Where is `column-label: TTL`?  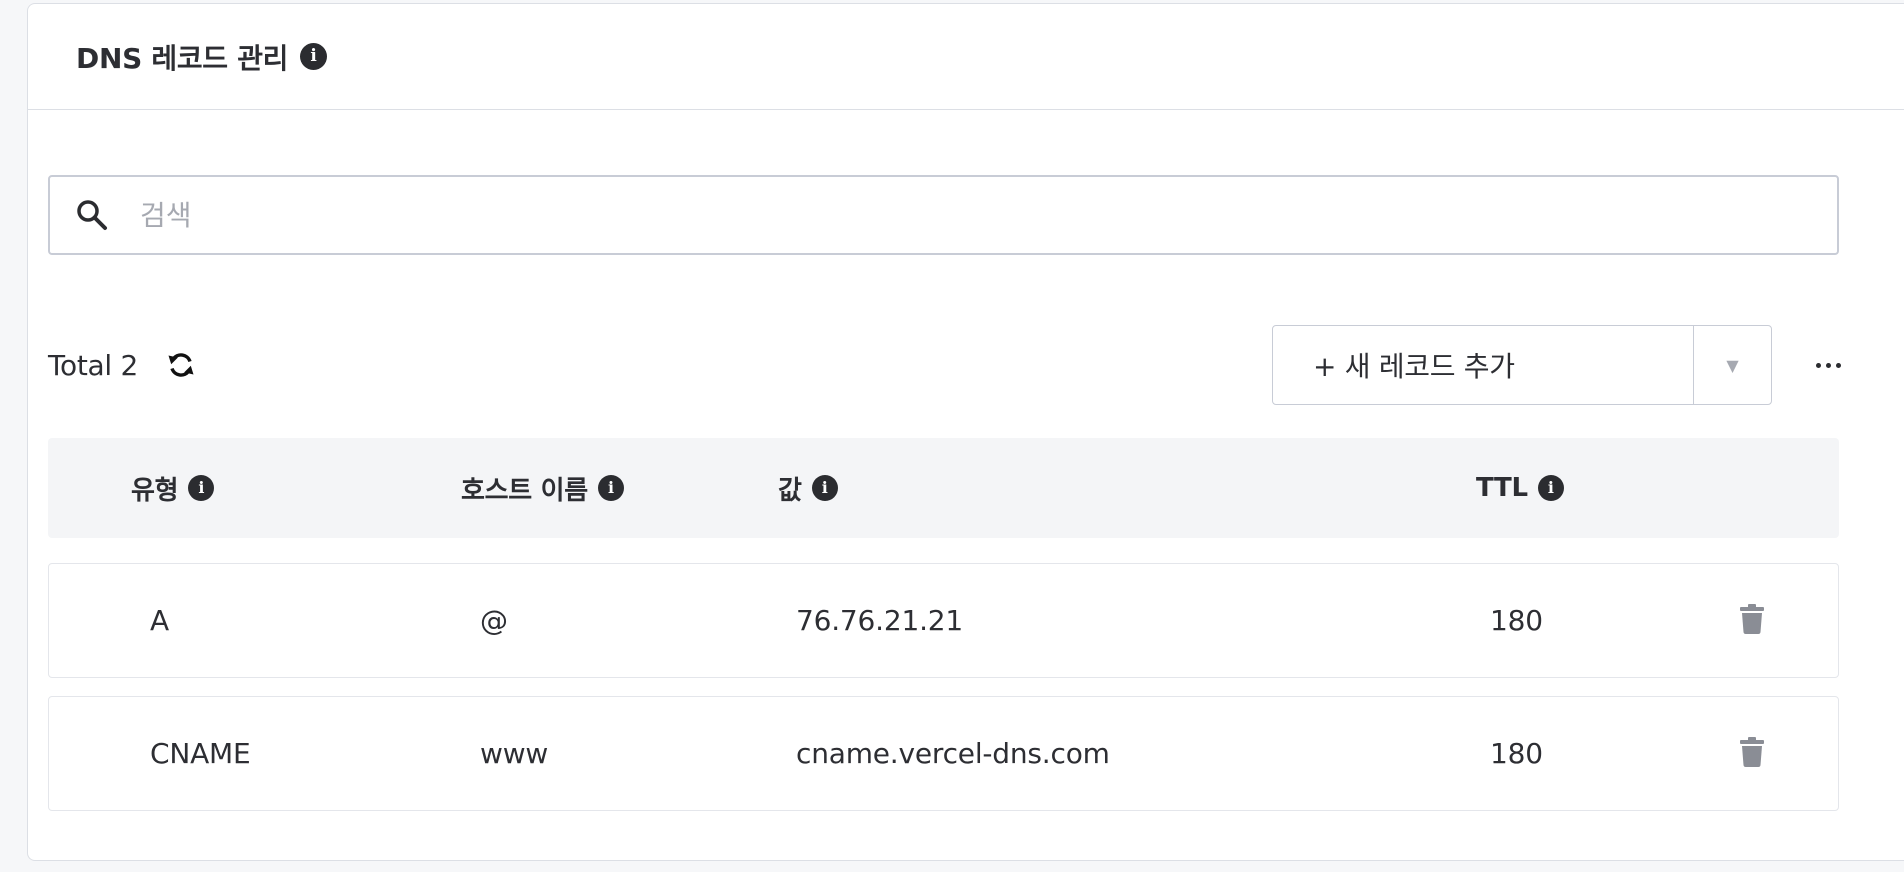 column-label: TTL is located at coordinates (1502, 488).